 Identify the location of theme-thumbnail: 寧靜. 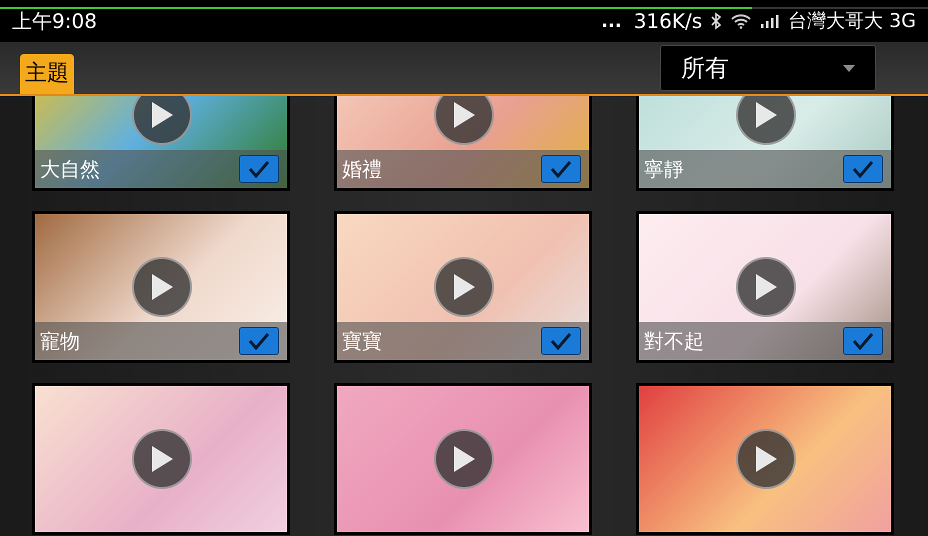
(765, 143).